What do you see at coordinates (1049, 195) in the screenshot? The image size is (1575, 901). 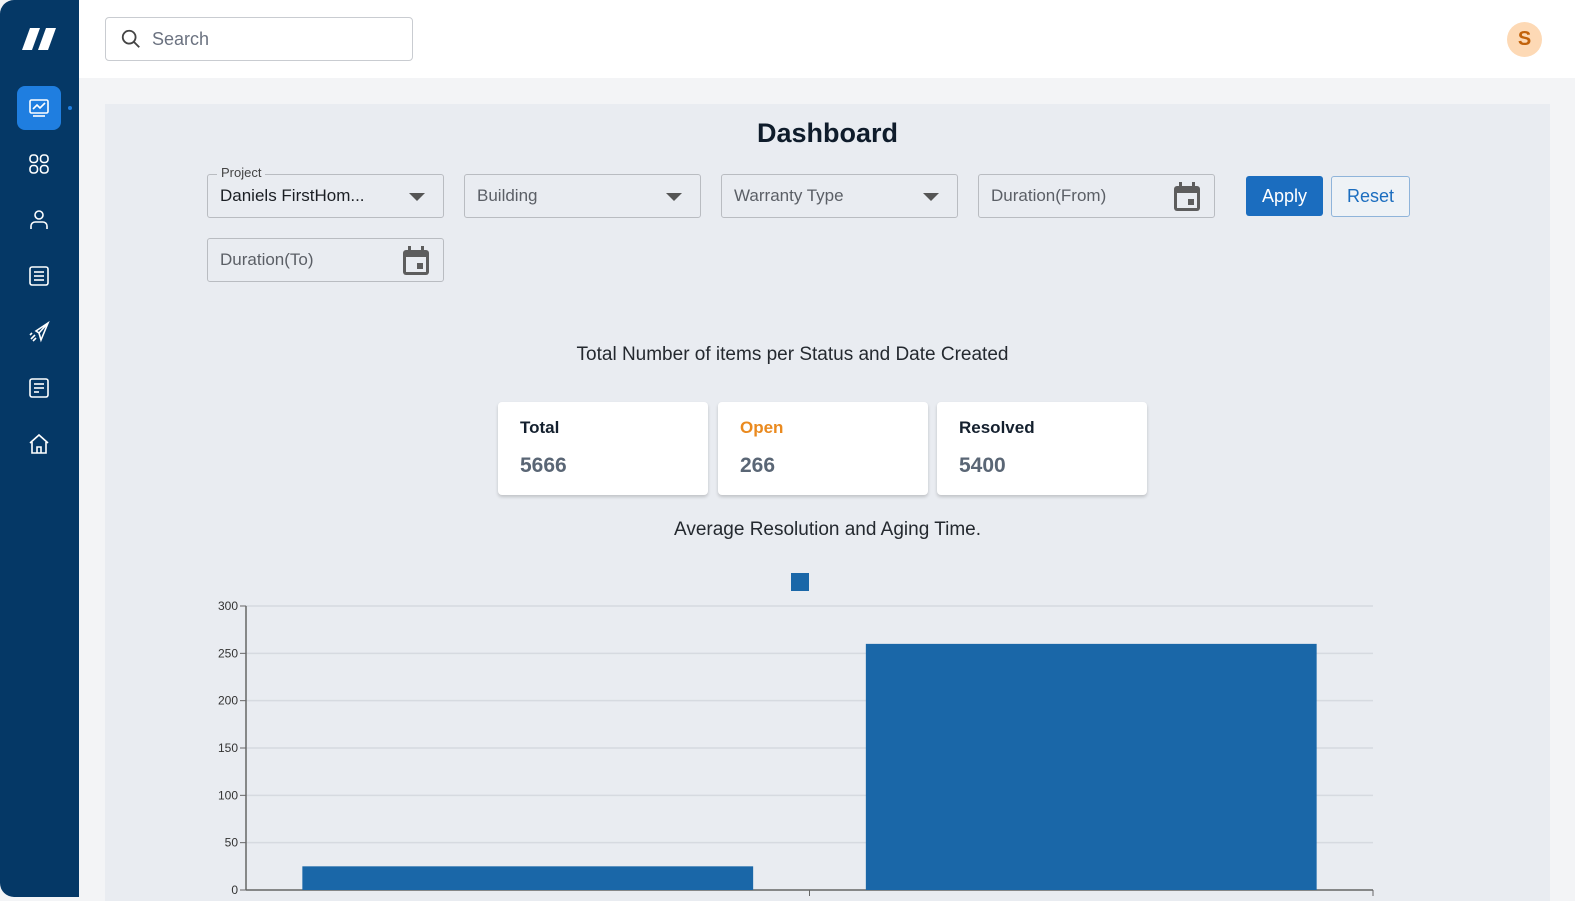 I see `duration-from-placeholder: Duration(From)` at bounding box center [1049, 195].